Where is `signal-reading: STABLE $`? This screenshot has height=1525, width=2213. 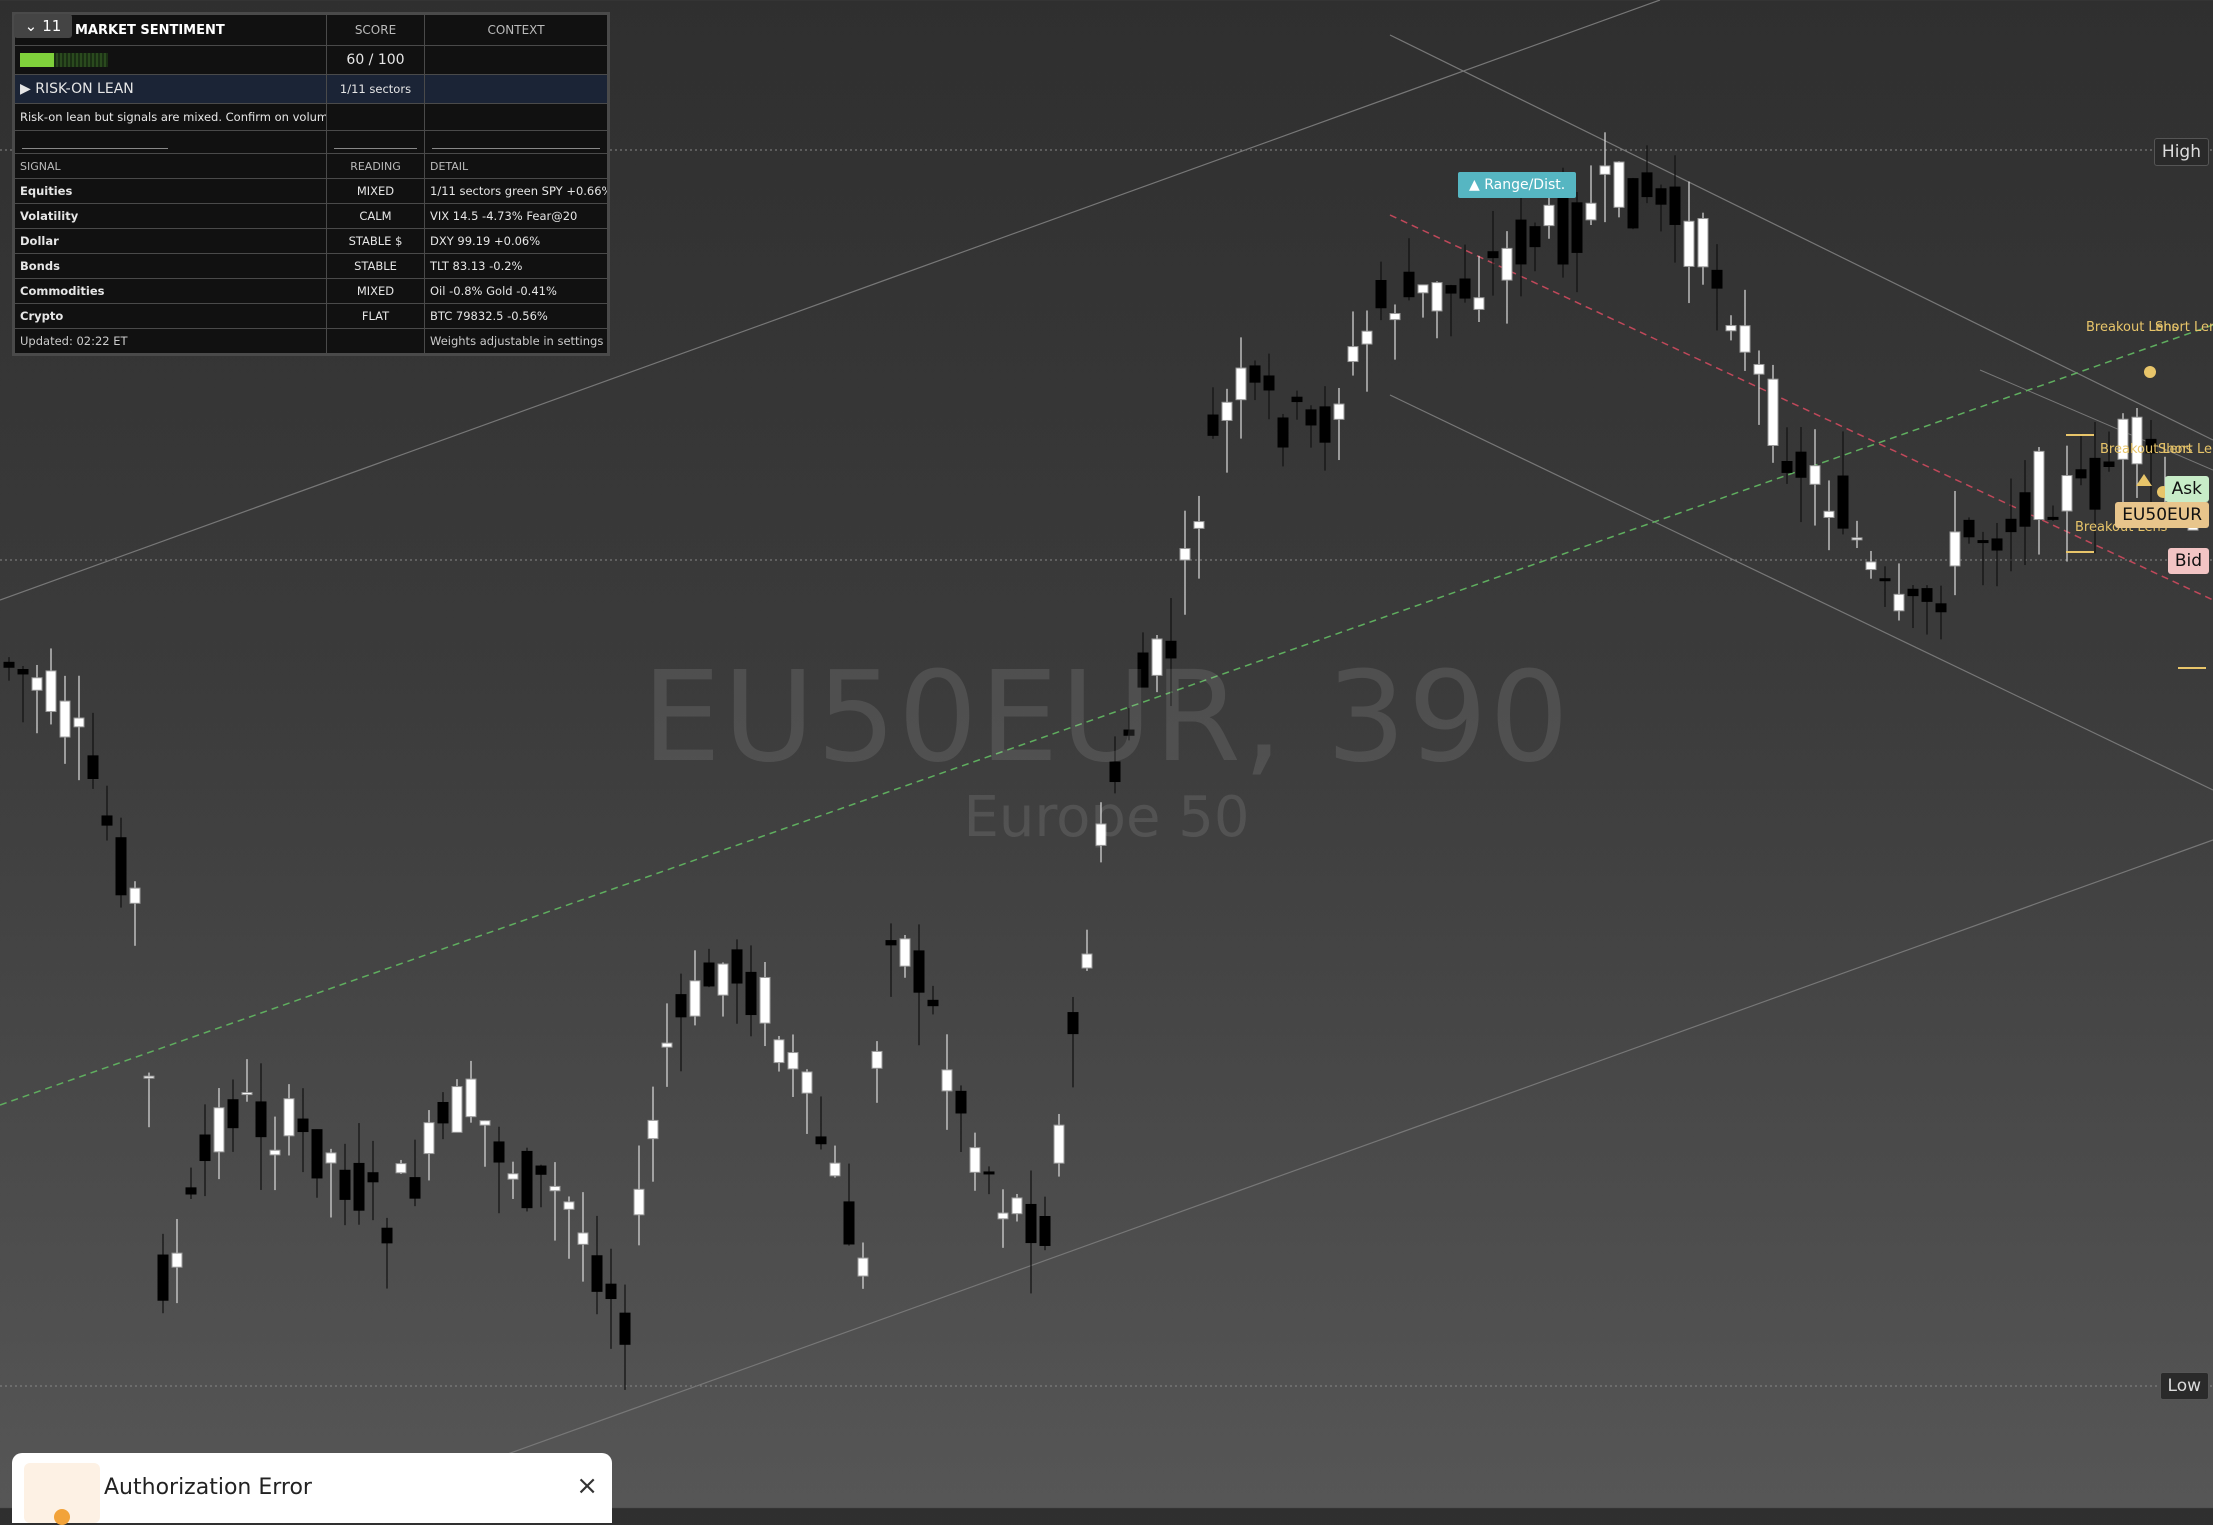 signal-reading: STABLE $ is located at coordinates (375, 241).